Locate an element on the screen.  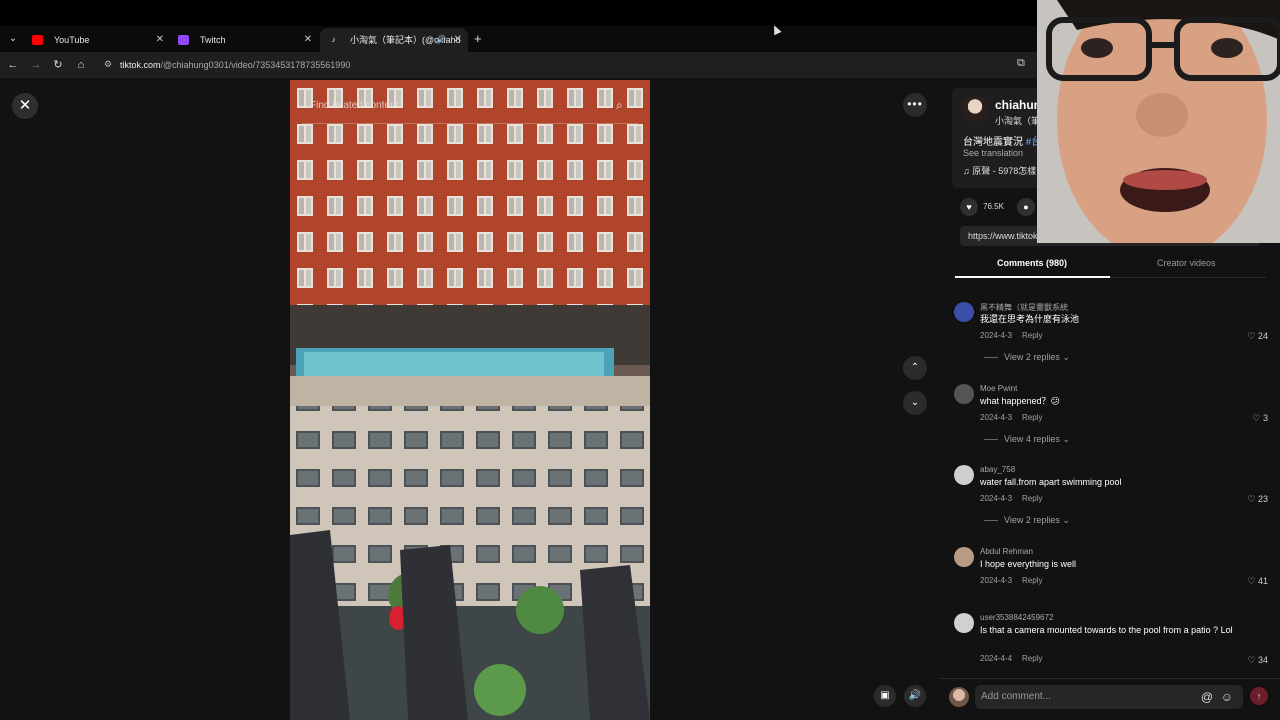
current-user-avatar is located at coordinates (959, 697).